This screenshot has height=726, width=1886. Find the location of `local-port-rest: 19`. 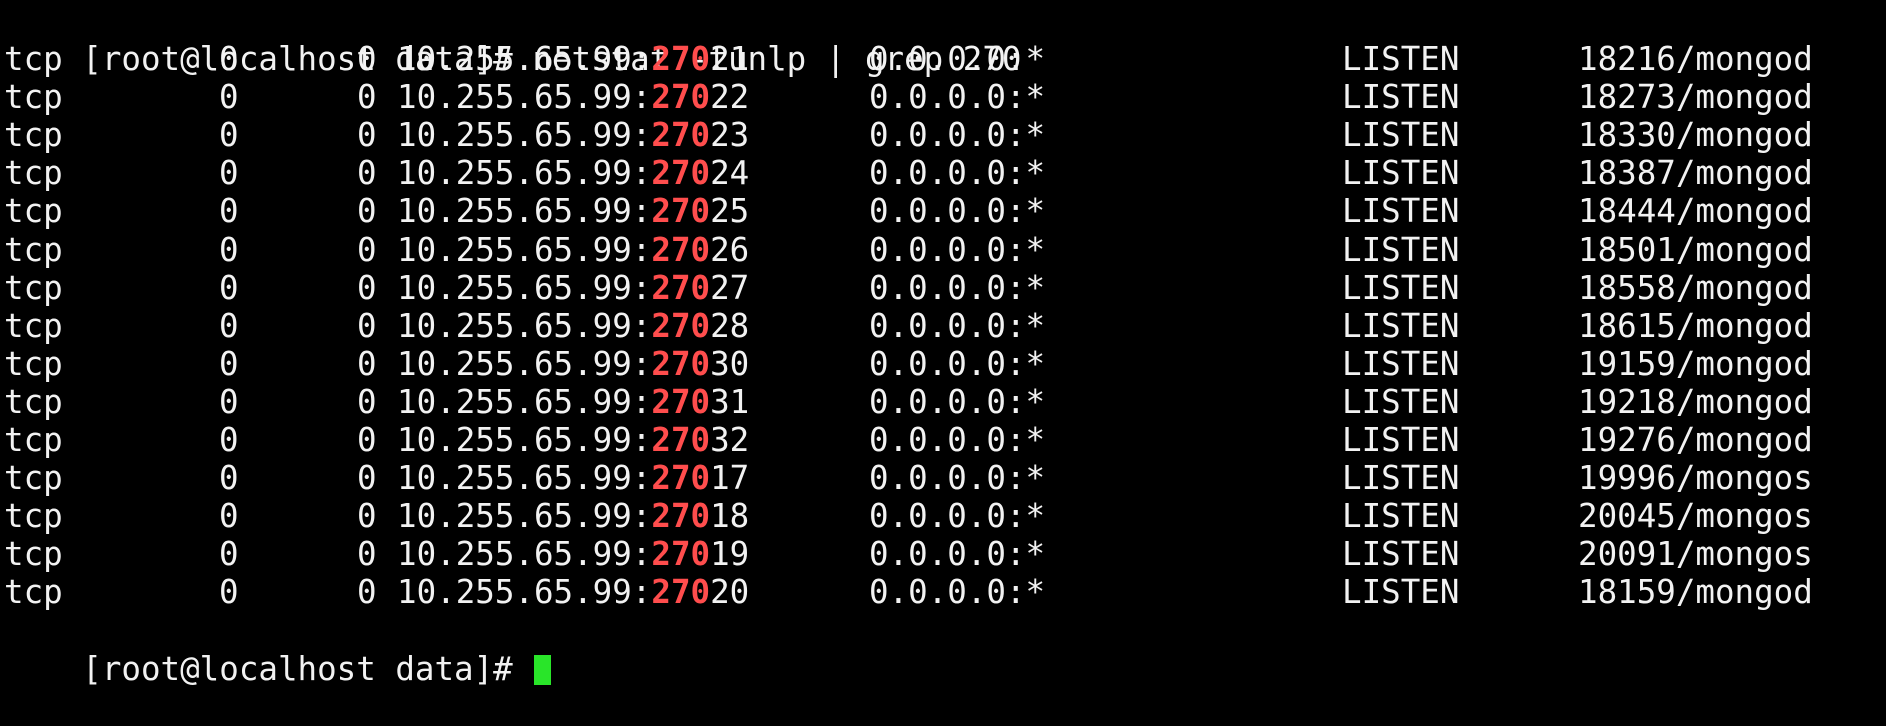

local-port-rest: 19 is located at coordinates (730, 554).